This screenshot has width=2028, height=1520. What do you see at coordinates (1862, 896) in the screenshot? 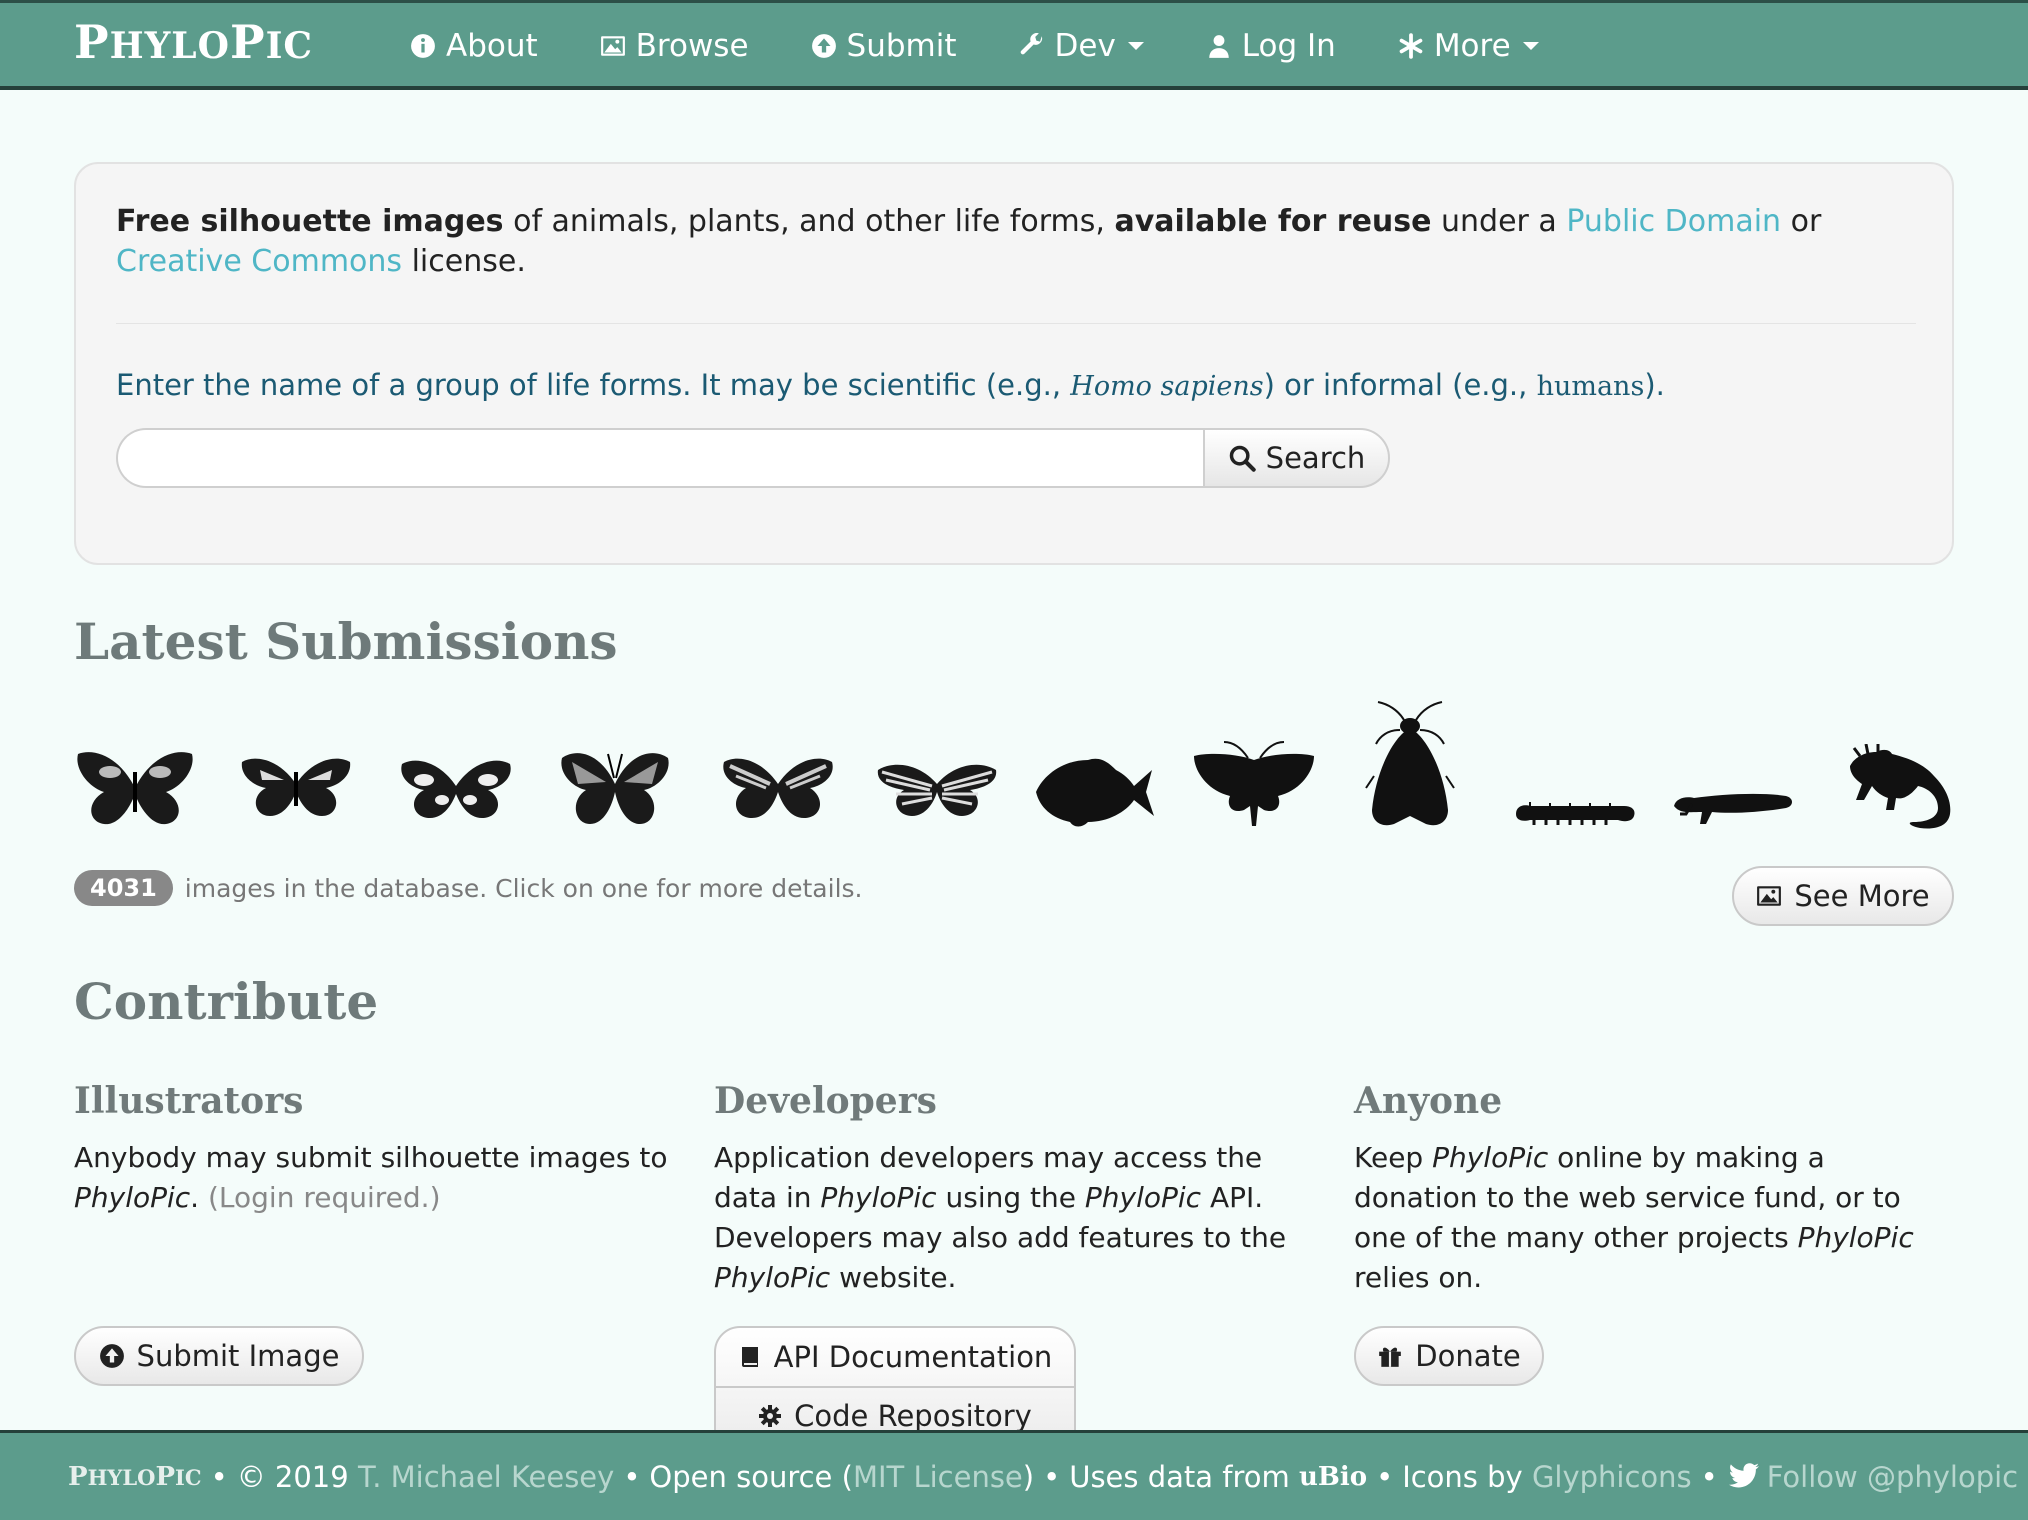
I see `see-more-label: See More` at bounding box center [1862, 896].